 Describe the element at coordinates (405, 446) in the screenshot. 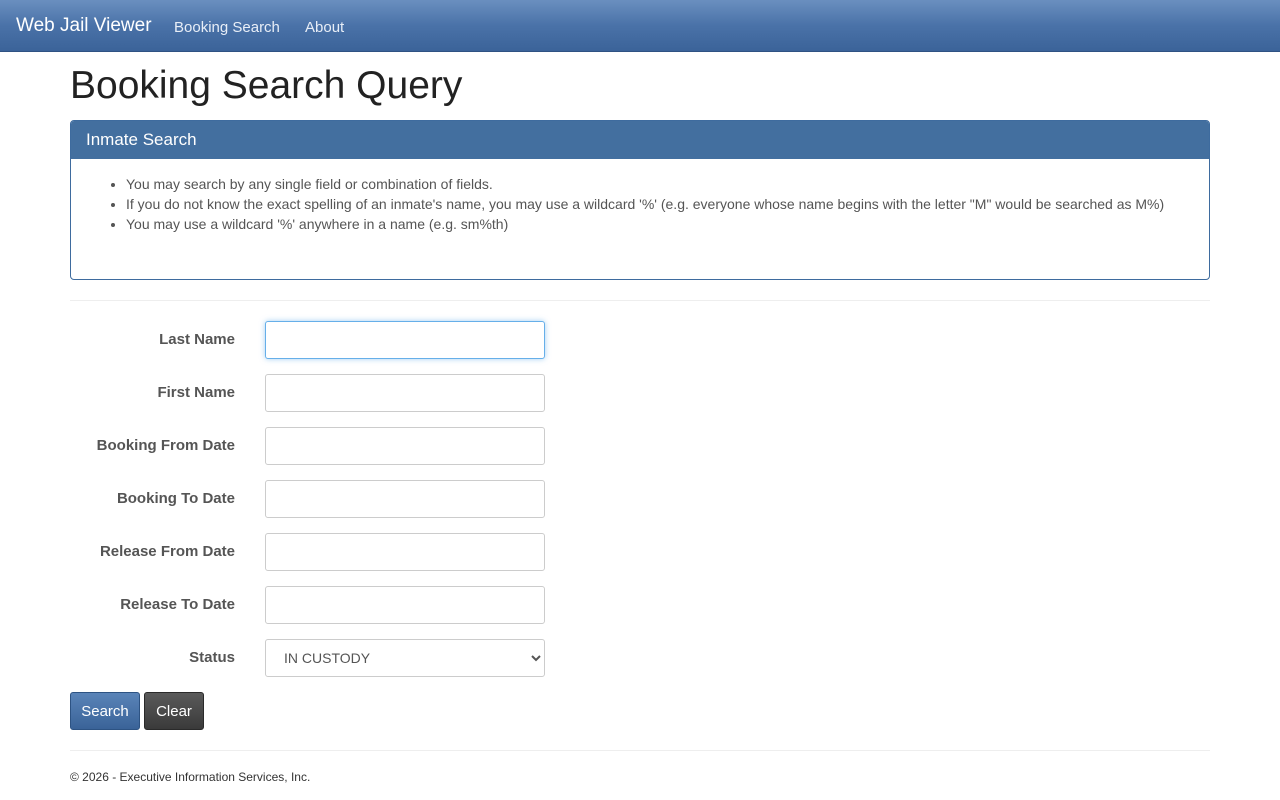

I see `booking-from-date-input` at that location.